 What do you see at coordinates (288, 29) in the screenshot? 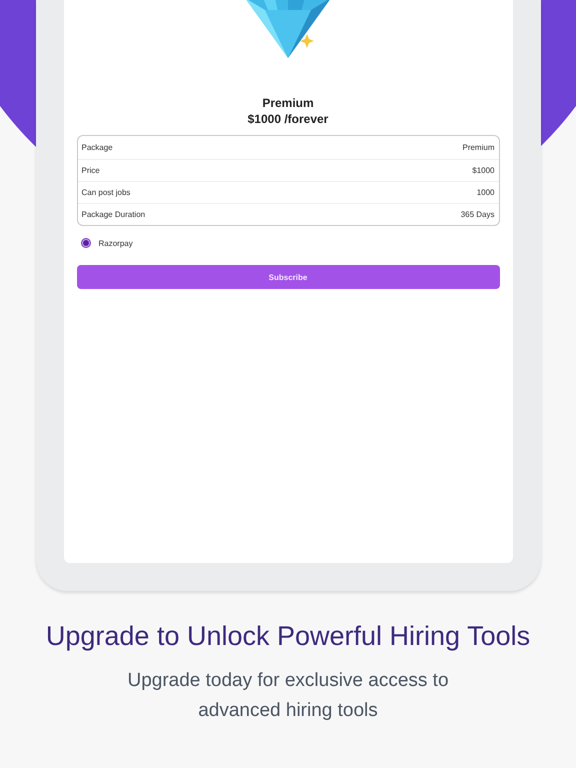
I see `diamond-icon` at bounding box center [288, 29].